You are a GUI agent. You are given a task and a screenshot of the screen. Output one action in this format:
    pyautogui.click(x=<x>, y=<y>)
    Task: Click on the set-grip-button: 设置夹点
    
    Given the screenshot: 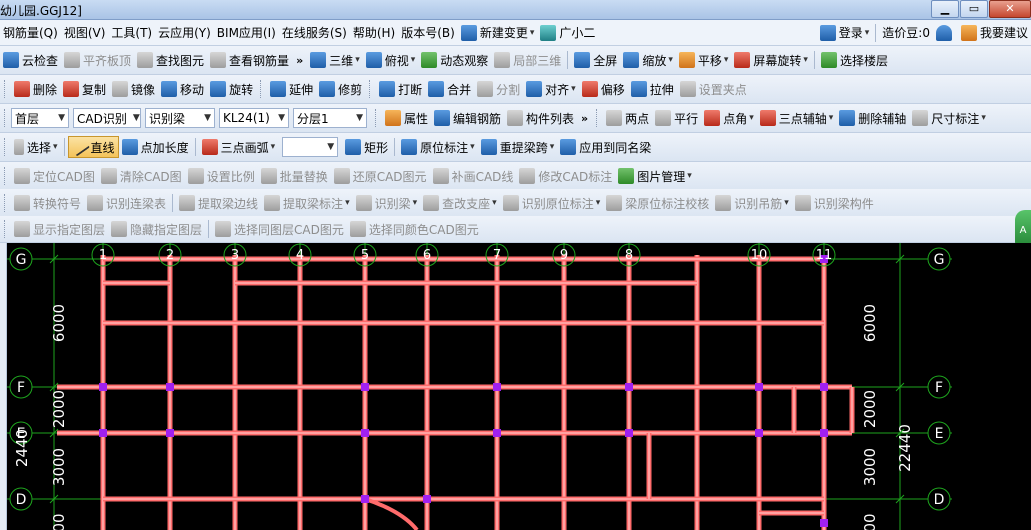 What is the action you would take?
    pyautogui.click(x=713, y=89)
    